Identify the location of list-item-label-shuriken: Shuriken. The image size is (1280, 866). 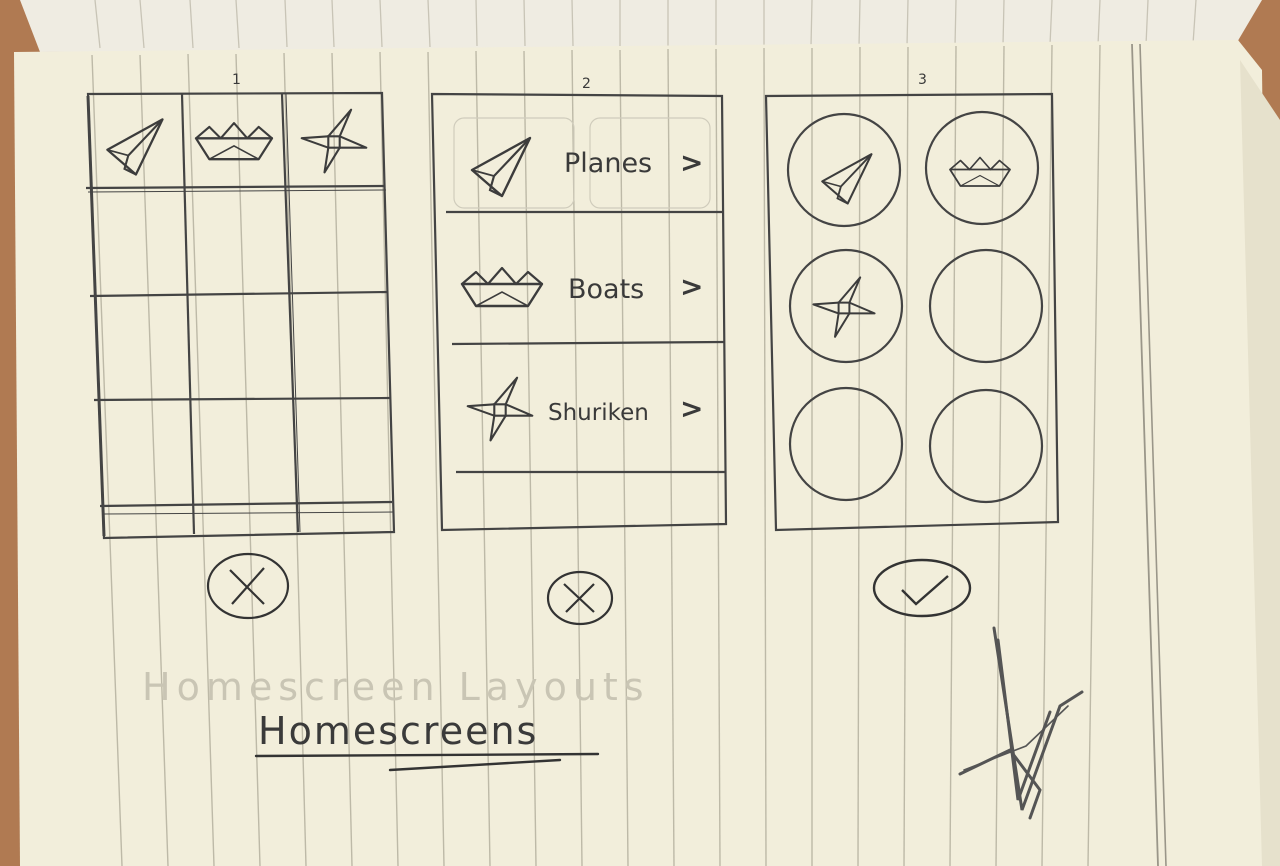
(598, 413).